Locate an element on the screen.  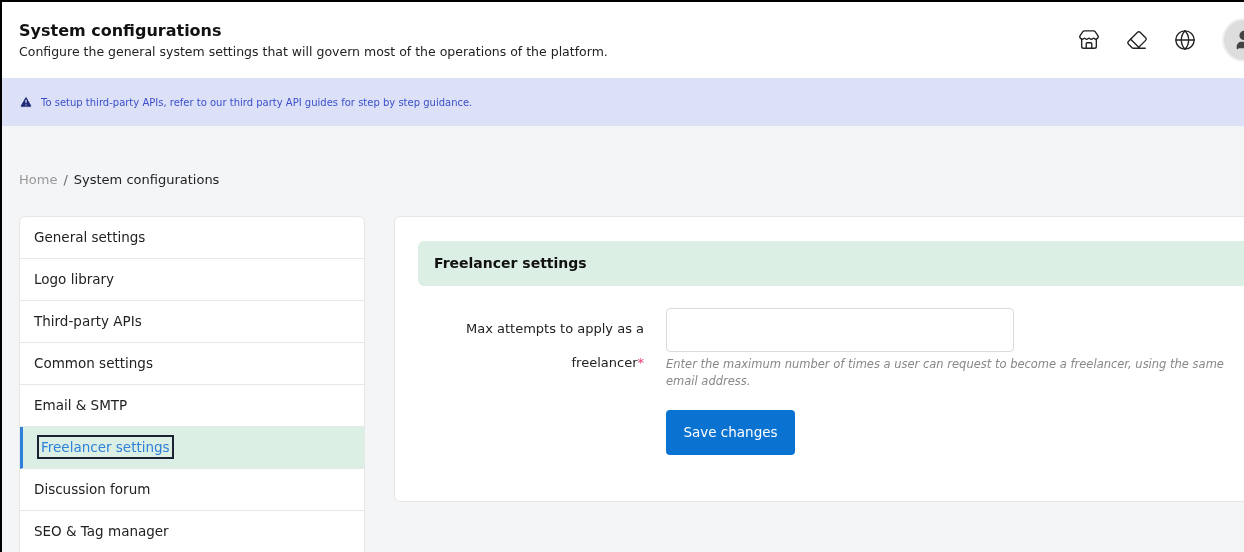
menu-item: Email & SMTP is located at coordinates (192, 405).